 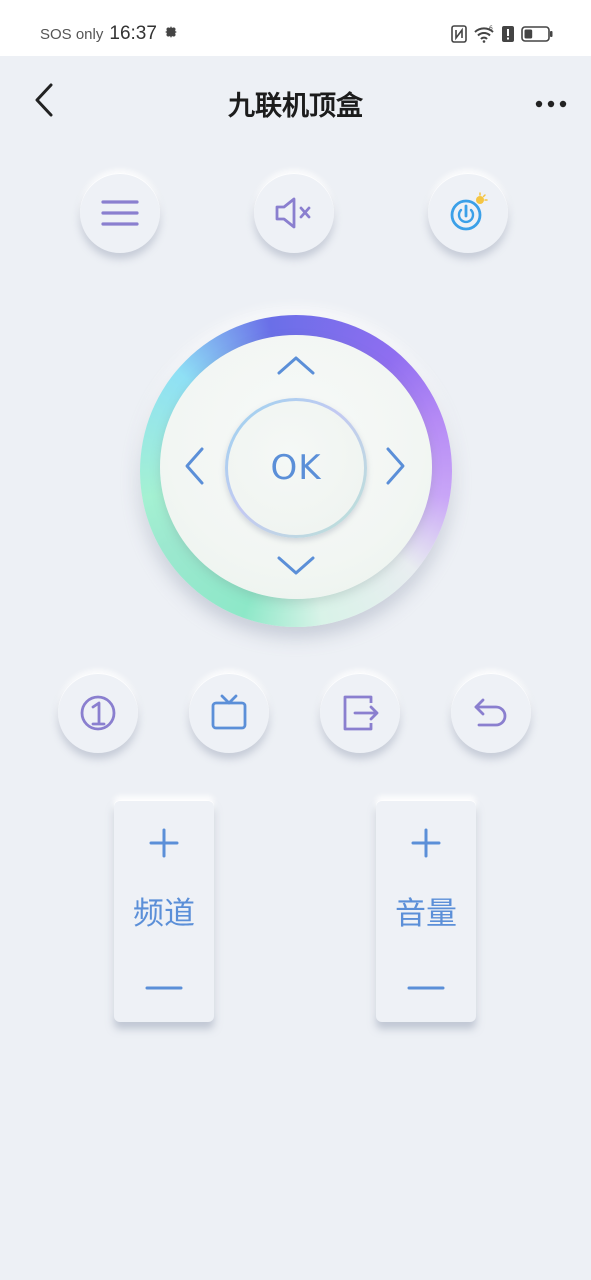 I want to click on battery-icon, so click(x=537, y=34).